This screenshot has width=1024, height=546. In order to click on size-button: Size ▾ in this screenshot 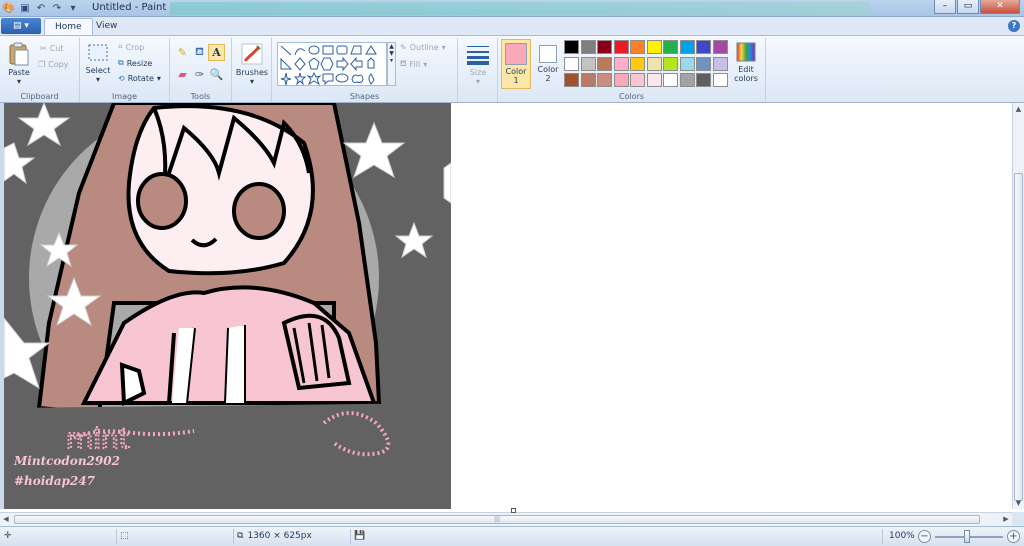, I will do `click(478, 64)`.